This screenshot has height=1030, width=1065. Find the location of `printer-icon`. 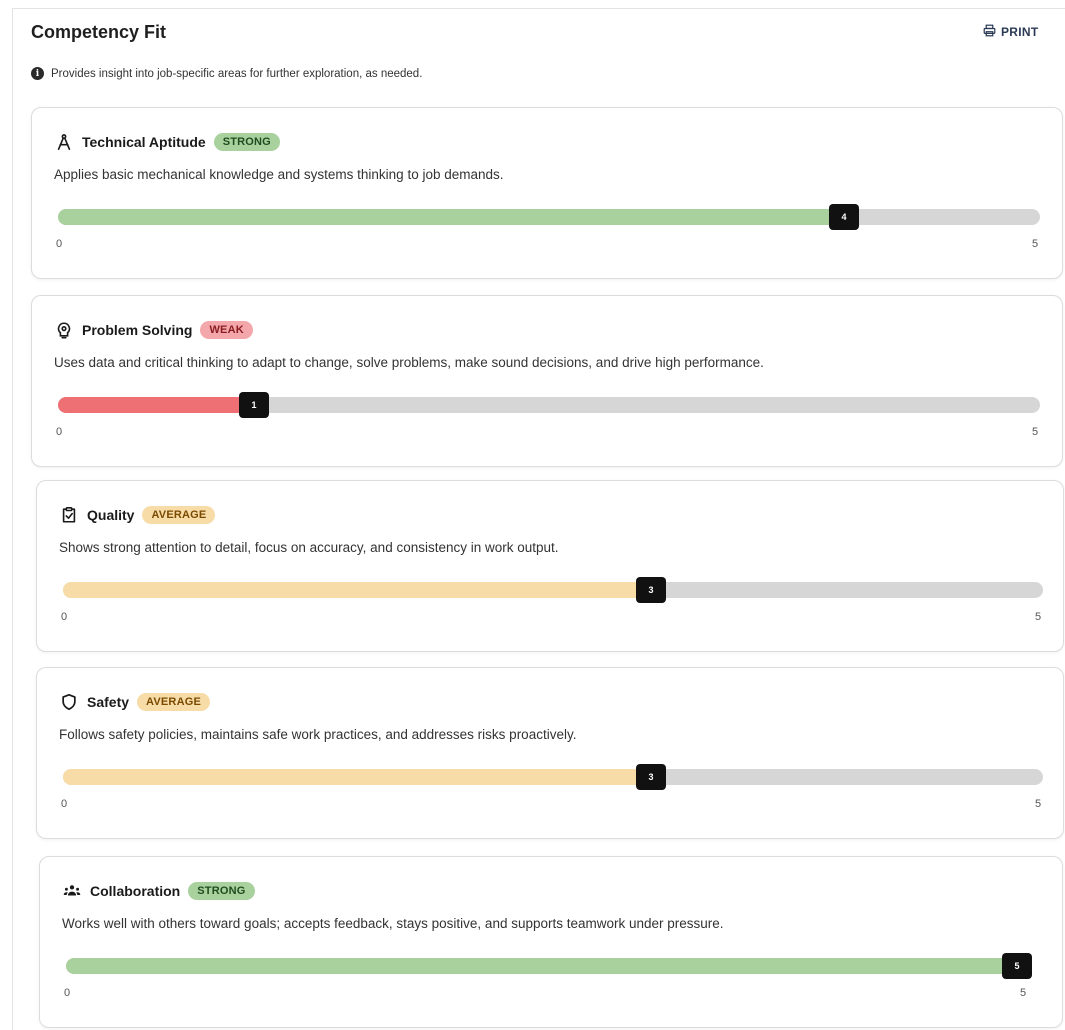

printer-icon is located at coordinates (989, 32).